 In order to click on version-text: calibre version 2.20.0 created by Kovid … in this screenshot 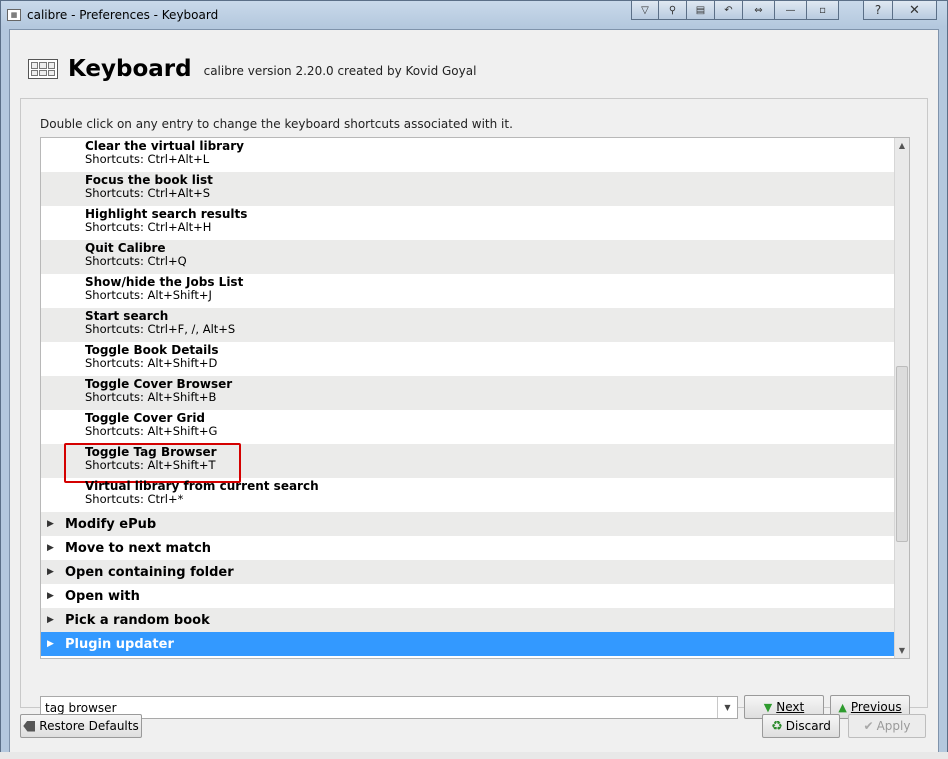, I will do `click(340, 71)`.